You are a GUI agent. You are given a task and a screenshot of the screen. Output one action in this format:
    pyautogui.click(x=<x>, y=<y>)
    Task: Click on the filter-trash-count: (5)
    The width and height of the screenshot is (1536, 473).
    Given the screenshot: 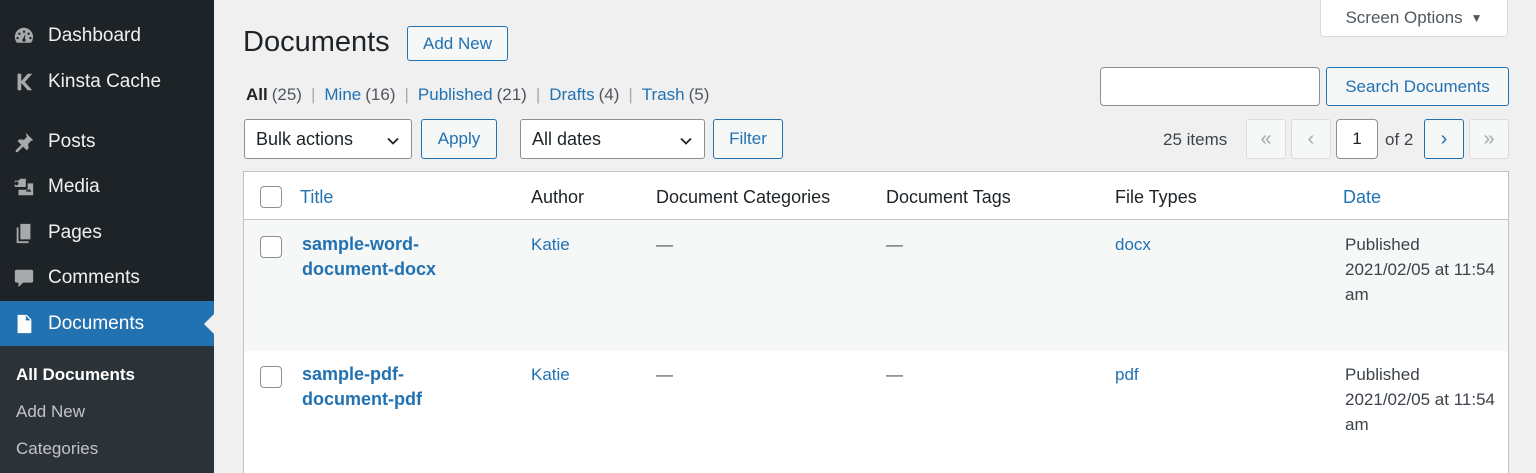 What is the action you would take?
    pyautogui.click(x=699, y=94)
    